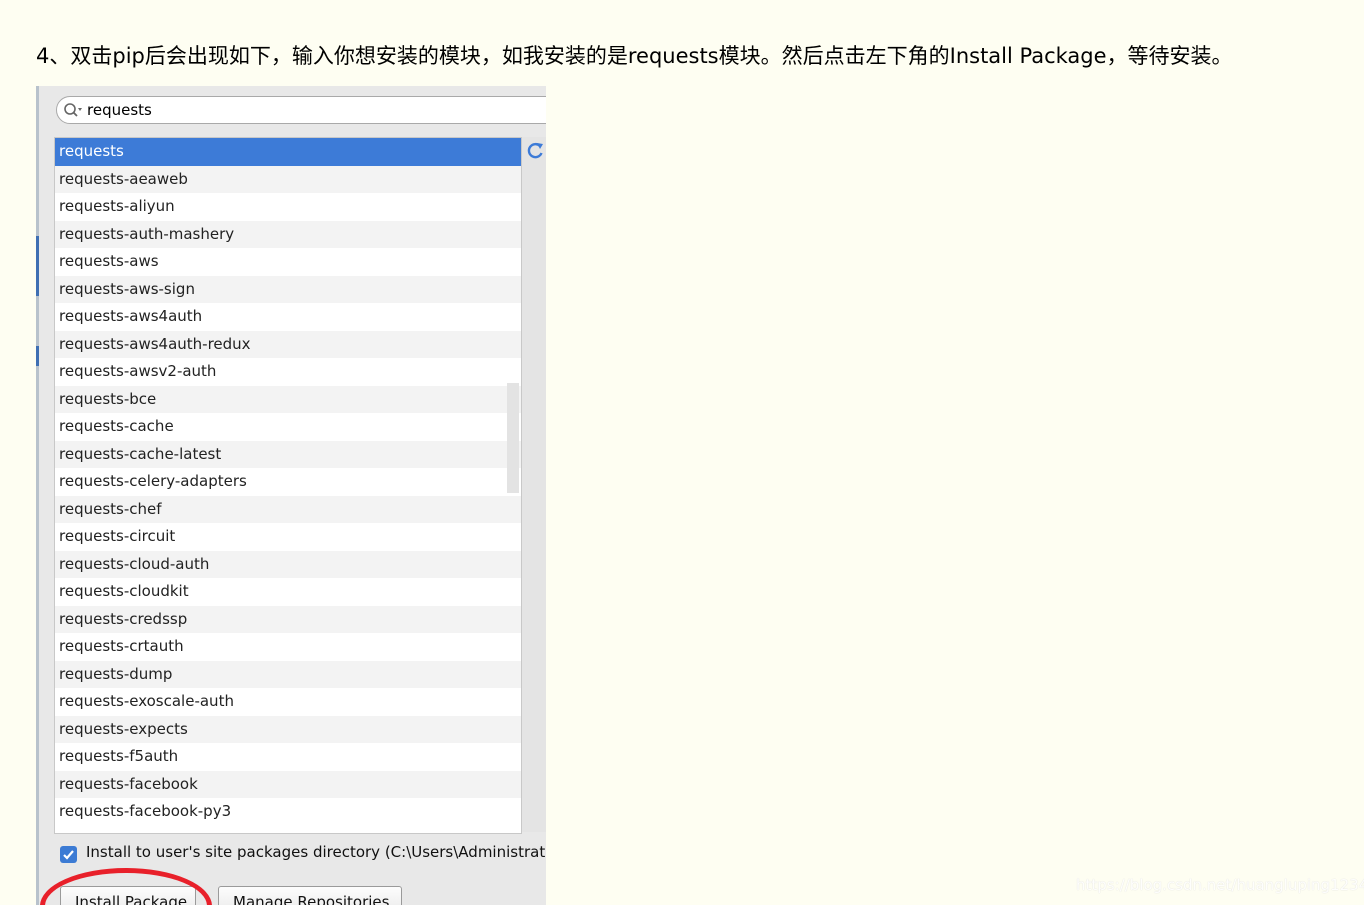  What do you see at coordinates (288, 482) in the screenshot?
I see `package-row: requests-celery-adapters` at bounding box center [288, 482].